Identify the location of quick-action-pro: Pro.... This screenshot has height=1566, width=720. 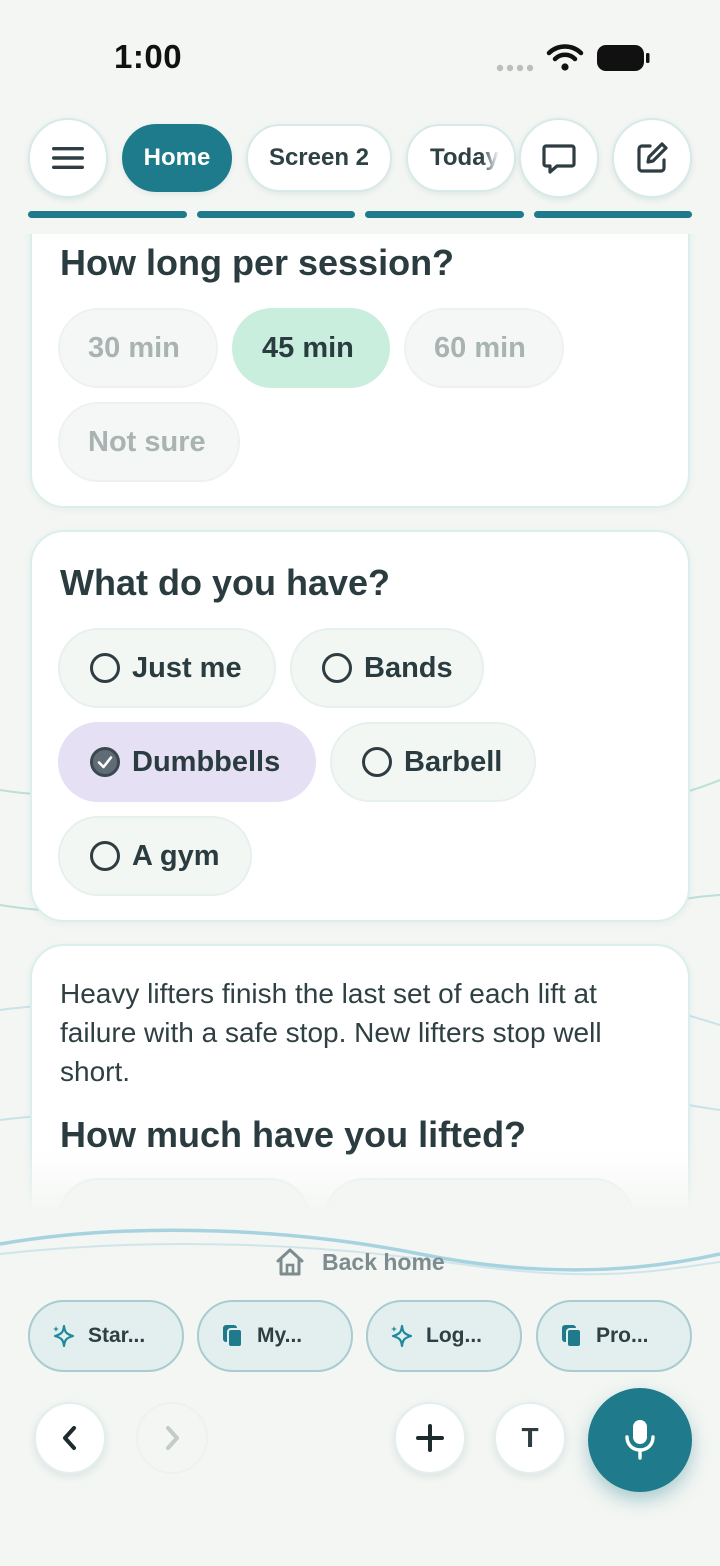
(614, 1336).